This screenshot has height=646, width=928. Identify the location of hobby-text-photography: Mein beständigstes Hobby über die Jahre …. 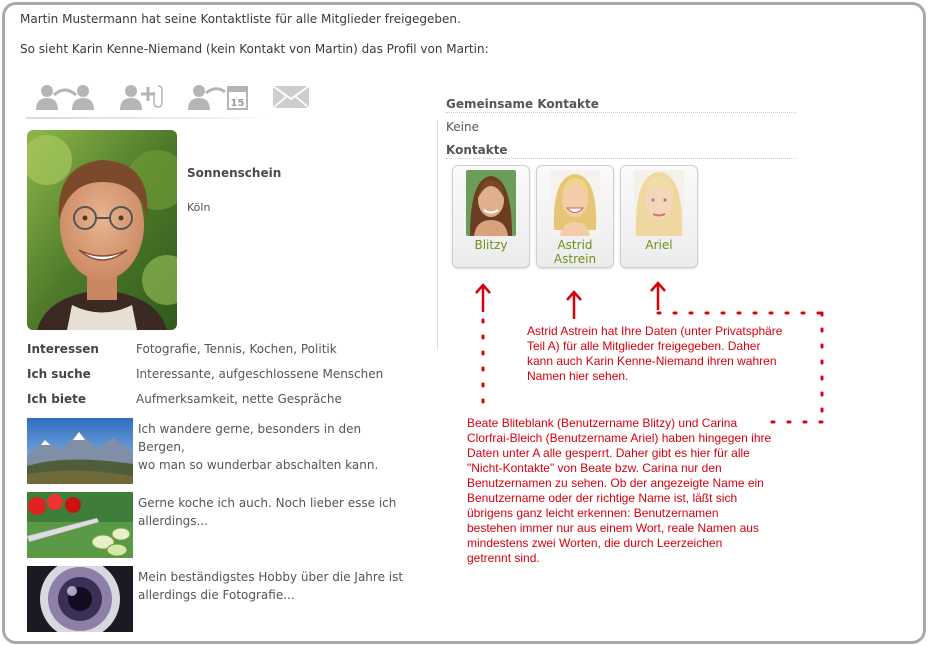
(271, 586).